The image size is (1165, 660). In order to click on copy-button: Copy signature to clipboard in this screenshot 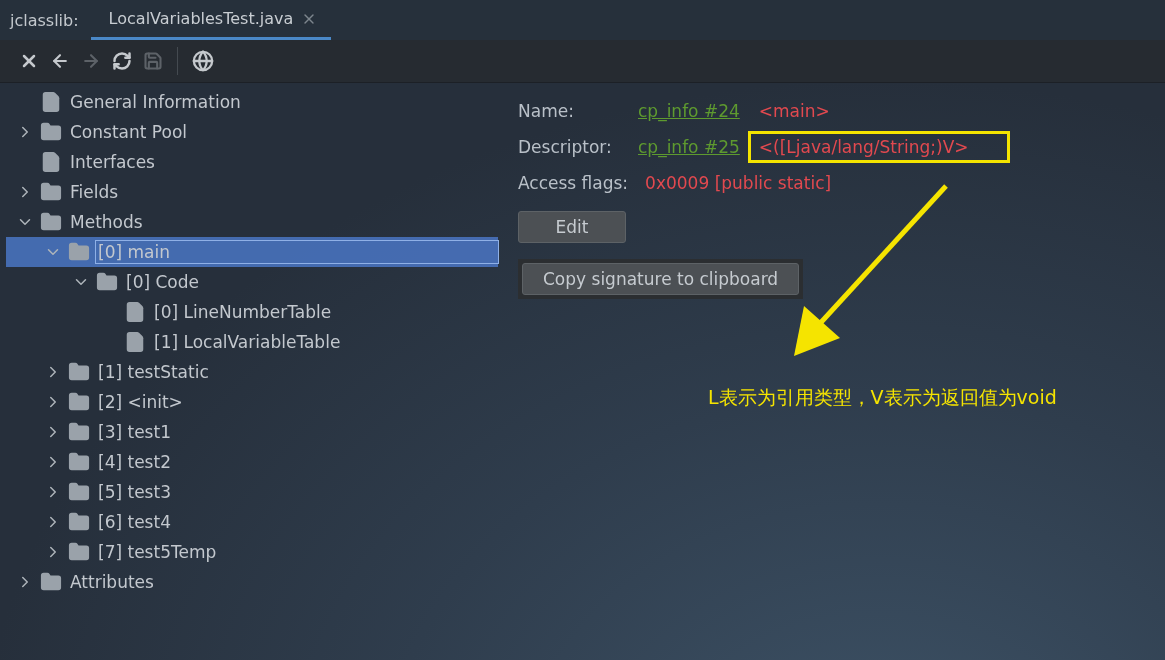, I will do `click(661, 279)`.